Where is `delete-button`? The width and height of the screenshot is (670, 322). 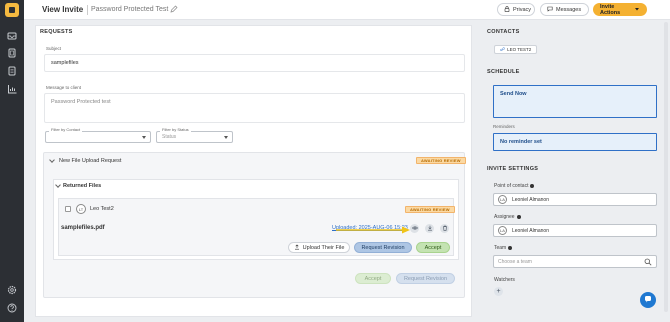
delete-button is located at coordinates (444, 228).